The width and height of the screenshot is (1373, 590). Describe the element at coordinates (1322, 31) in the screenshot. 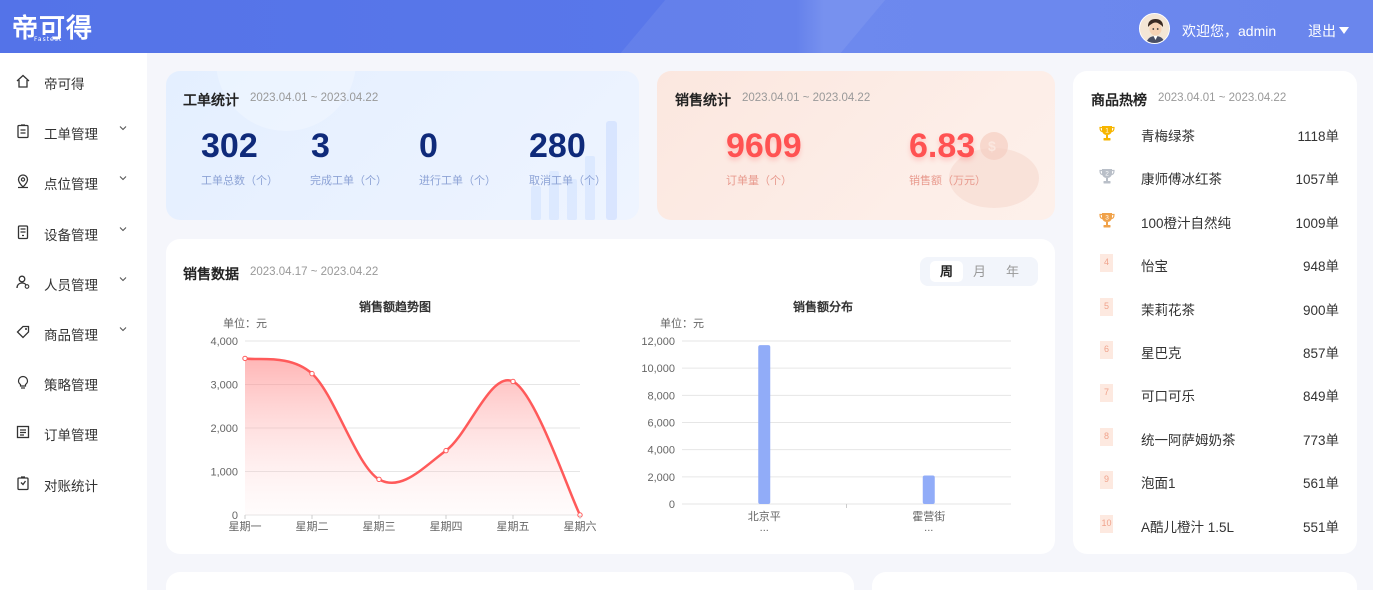

I see `logout-label: 退出` at that location.